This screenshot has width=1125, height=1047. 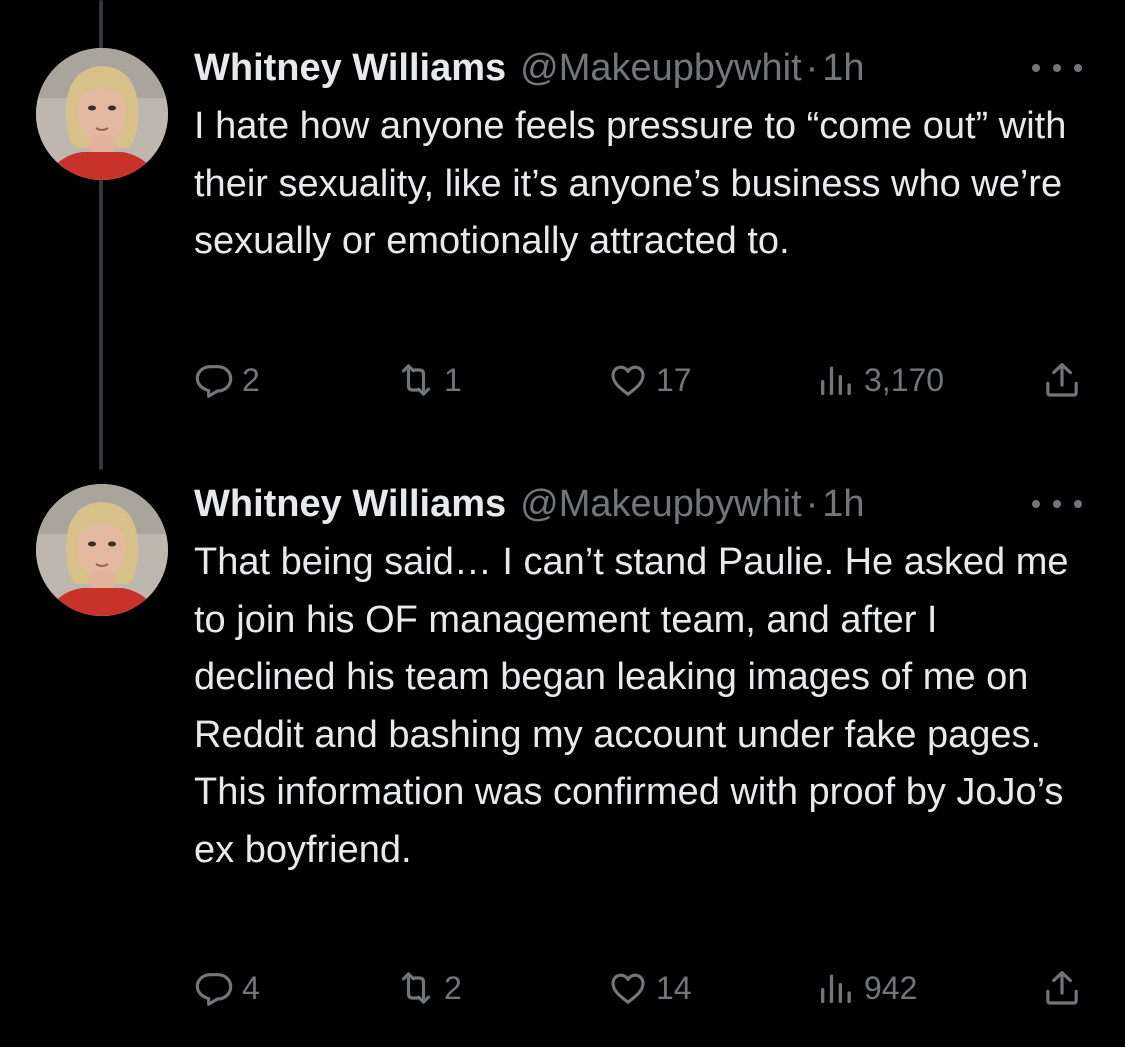 I want to click on views-button: 942, so click(x=866, y=988).